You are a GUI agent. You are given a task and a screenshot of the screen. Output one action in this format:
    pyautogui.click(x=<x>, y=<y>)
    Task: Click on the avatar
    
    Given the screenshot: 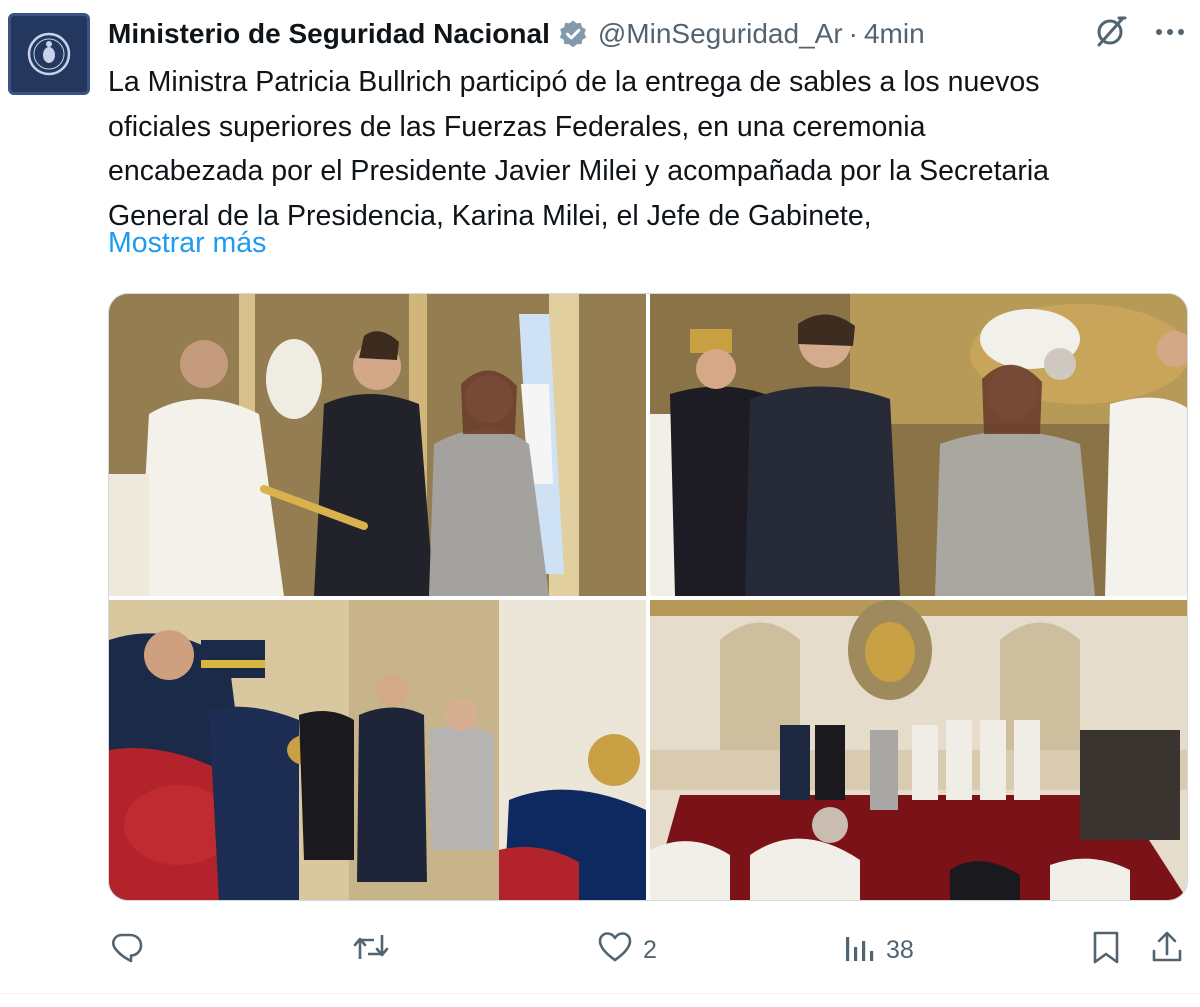 What is the action you would take?
    pyautogui.click(x=49, y=54)
    